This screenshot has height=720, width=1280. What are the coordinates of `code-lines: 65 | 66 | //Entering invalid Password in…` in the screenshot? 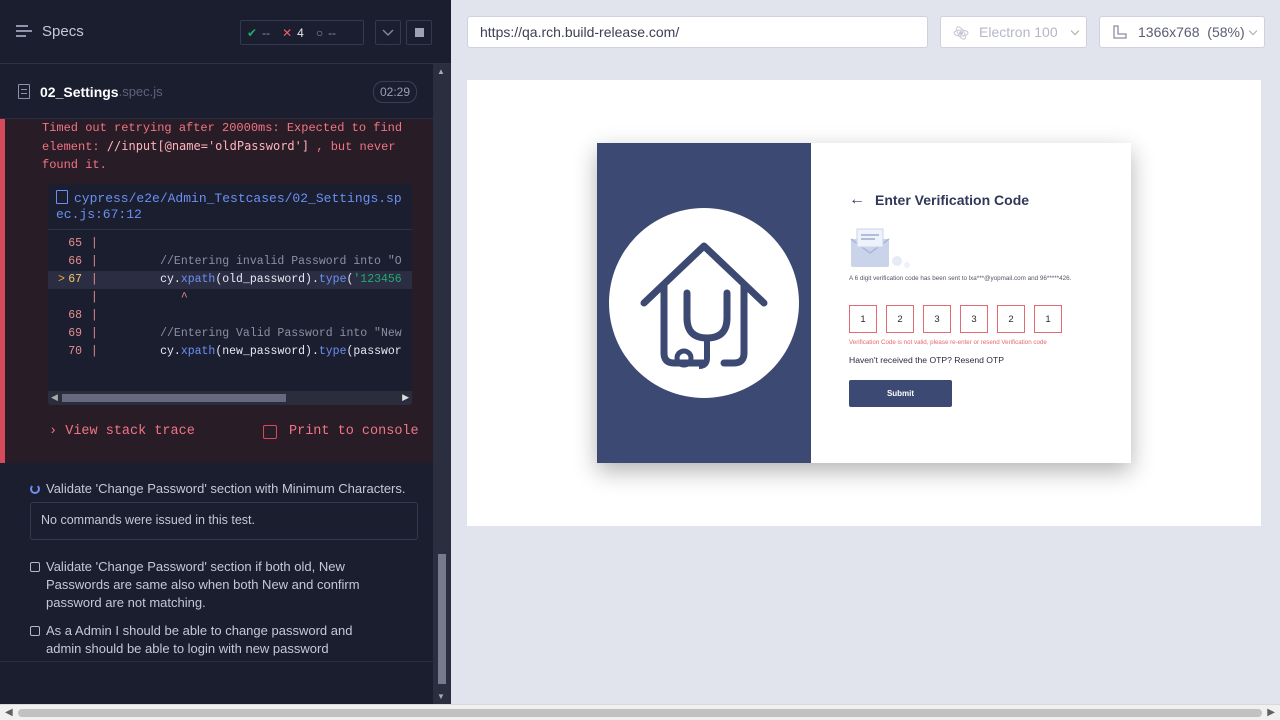 It's located at (230, 295).